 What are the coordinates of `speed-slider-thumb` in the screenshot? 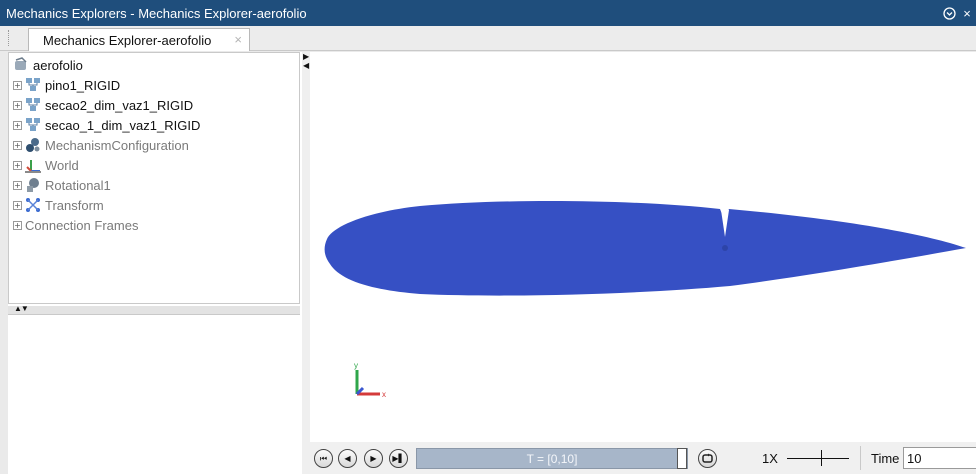 It's located at (821, 458).